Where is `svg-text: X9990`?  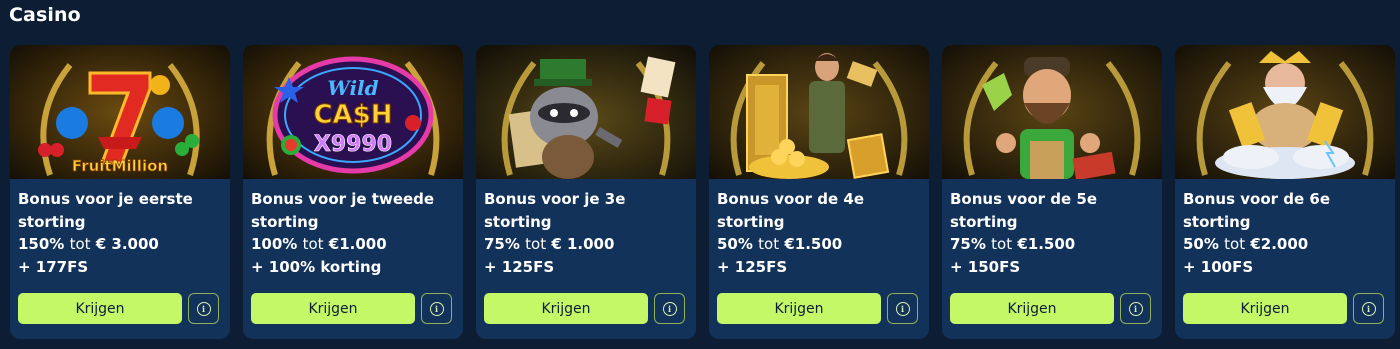 svg-text: X9990 is located at coordinates (353, 144).